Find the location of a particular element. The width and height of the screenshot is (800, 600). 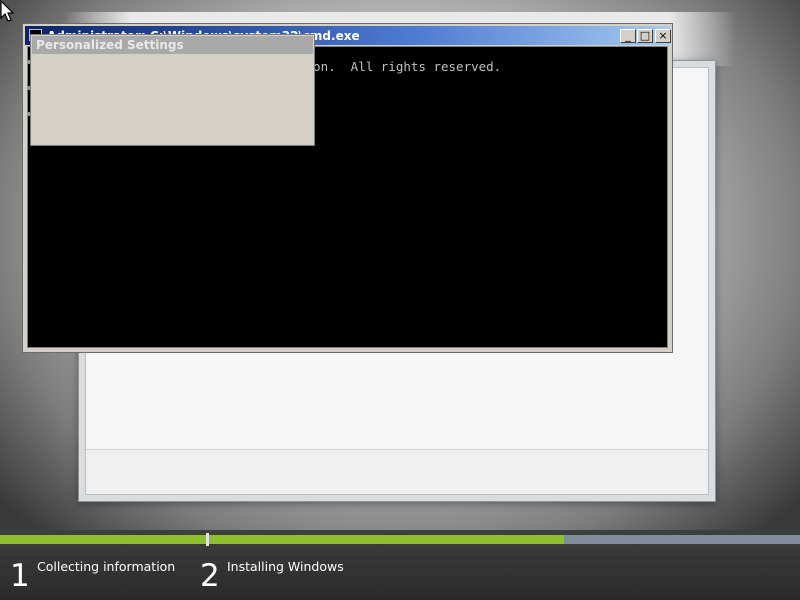

step-2-label: Installing Windows is located at coordinates (285, 566).